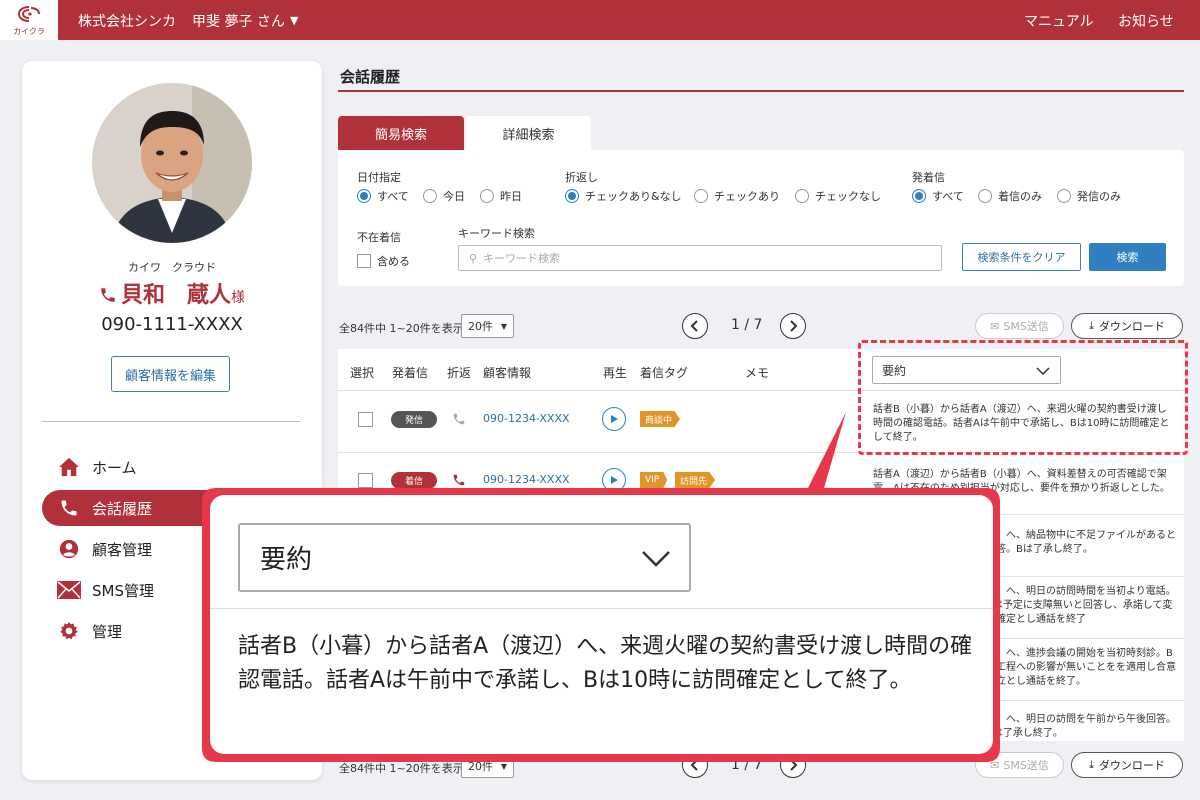  Describe the element at coordinates (286, 560) in the screenshot. I see `callout-select-value: 要約` at that location.